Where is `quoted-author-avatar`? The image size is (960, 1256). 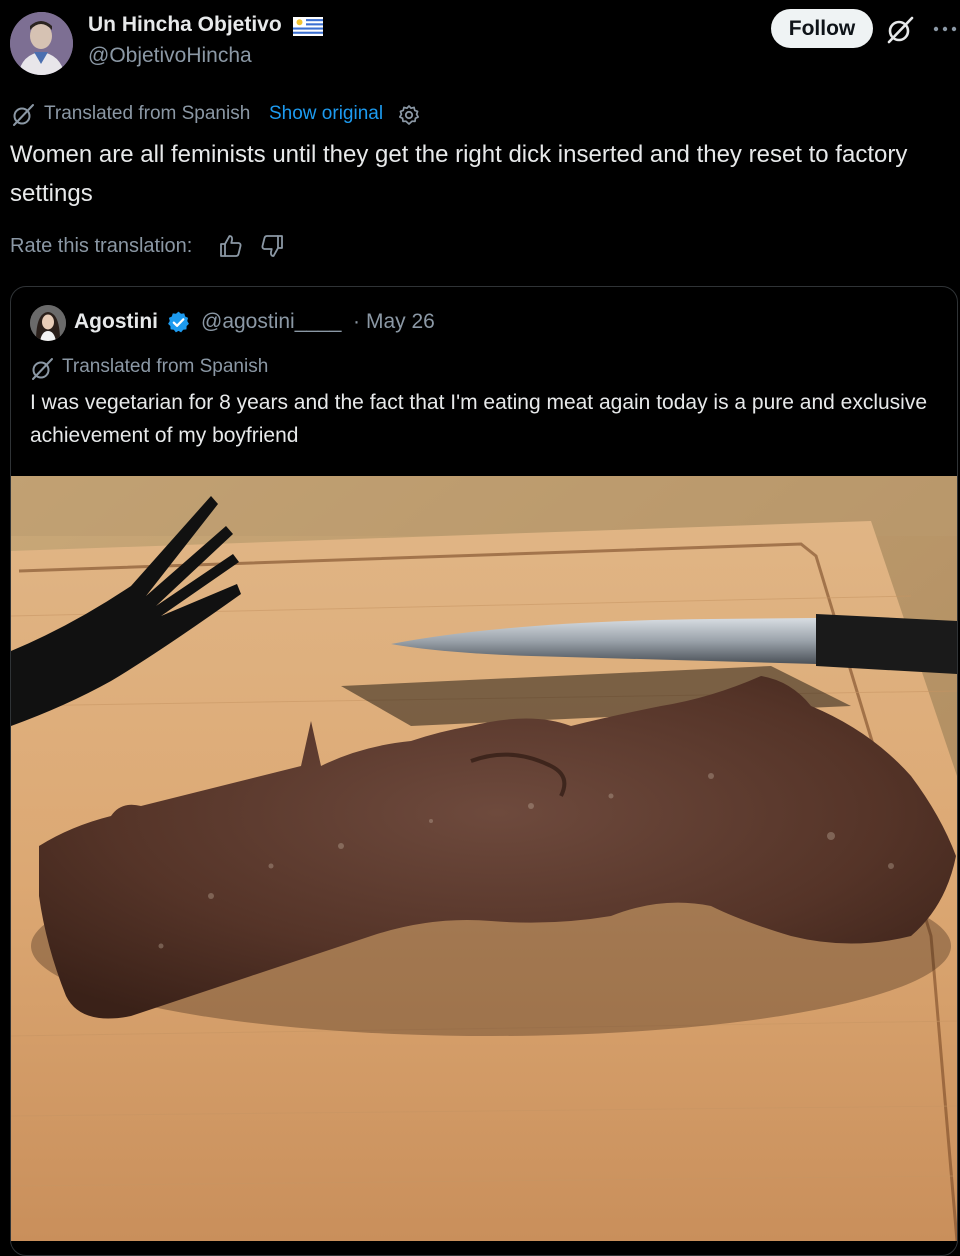
quoted-author-avatar is located at coordinates (48, 323).